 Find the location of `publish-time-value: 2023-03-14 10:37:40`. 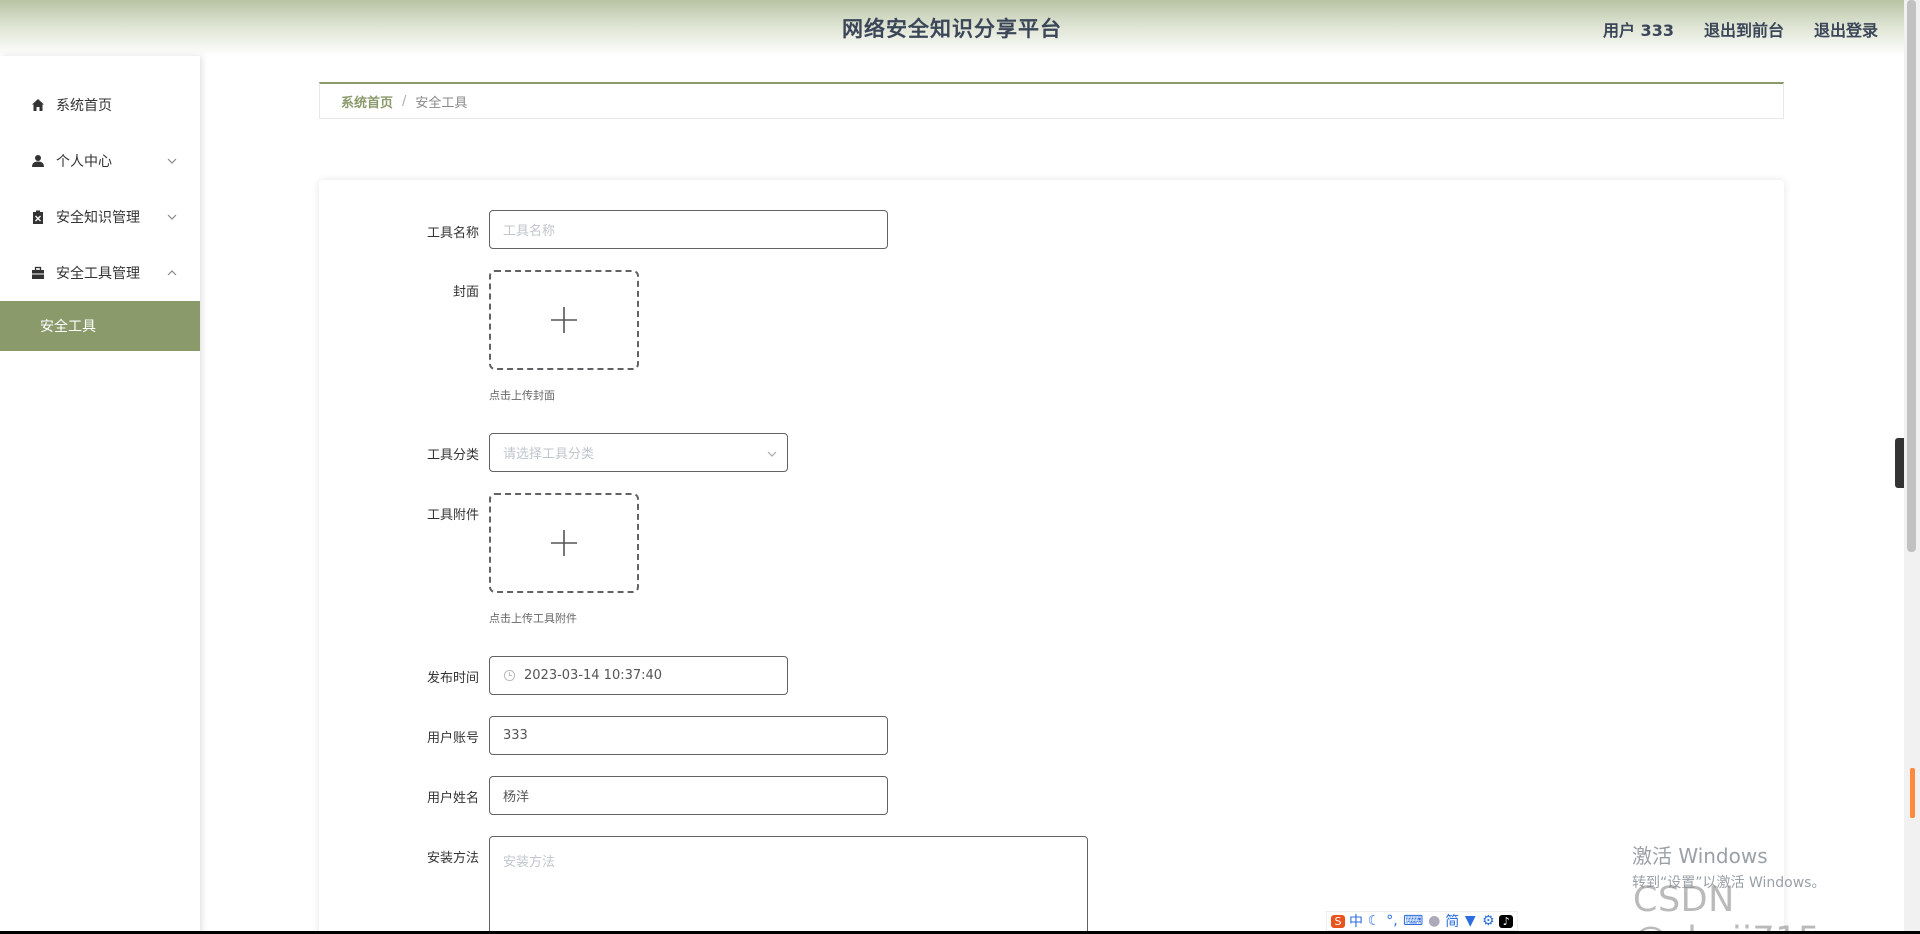

publish-time-value: 2023-03-14 10:37:40 is located at coordinates (593, 675).